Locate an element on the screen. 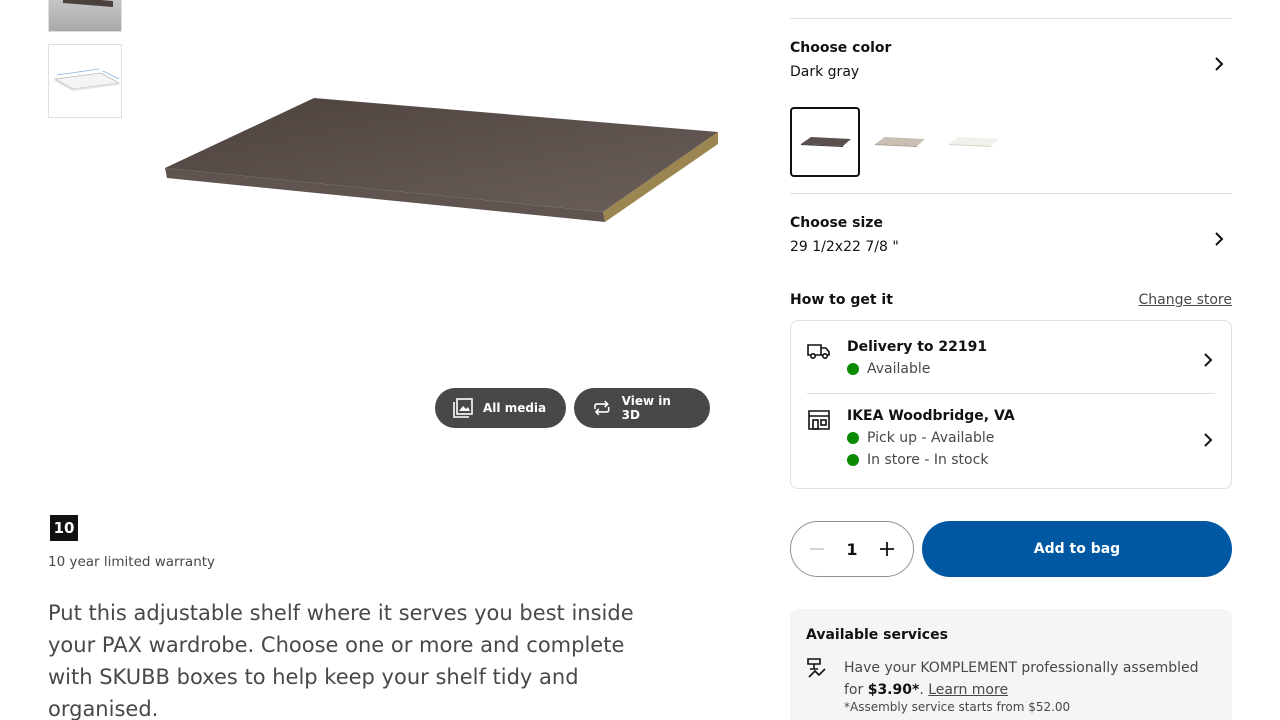  shelf-thumbnail-image is located at coordinates (88, 3).